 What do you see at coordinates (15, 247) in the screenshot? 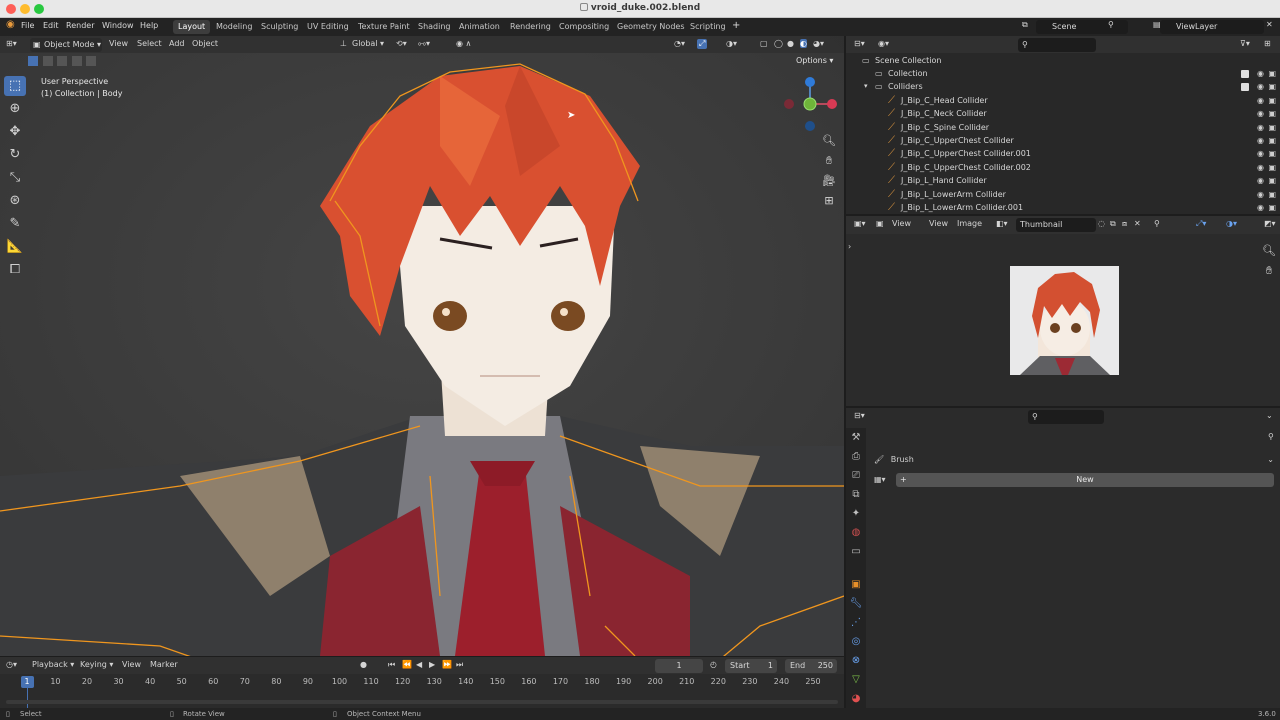
I see `measure-tool-icon: 📐` at bounding box center [15, 247].